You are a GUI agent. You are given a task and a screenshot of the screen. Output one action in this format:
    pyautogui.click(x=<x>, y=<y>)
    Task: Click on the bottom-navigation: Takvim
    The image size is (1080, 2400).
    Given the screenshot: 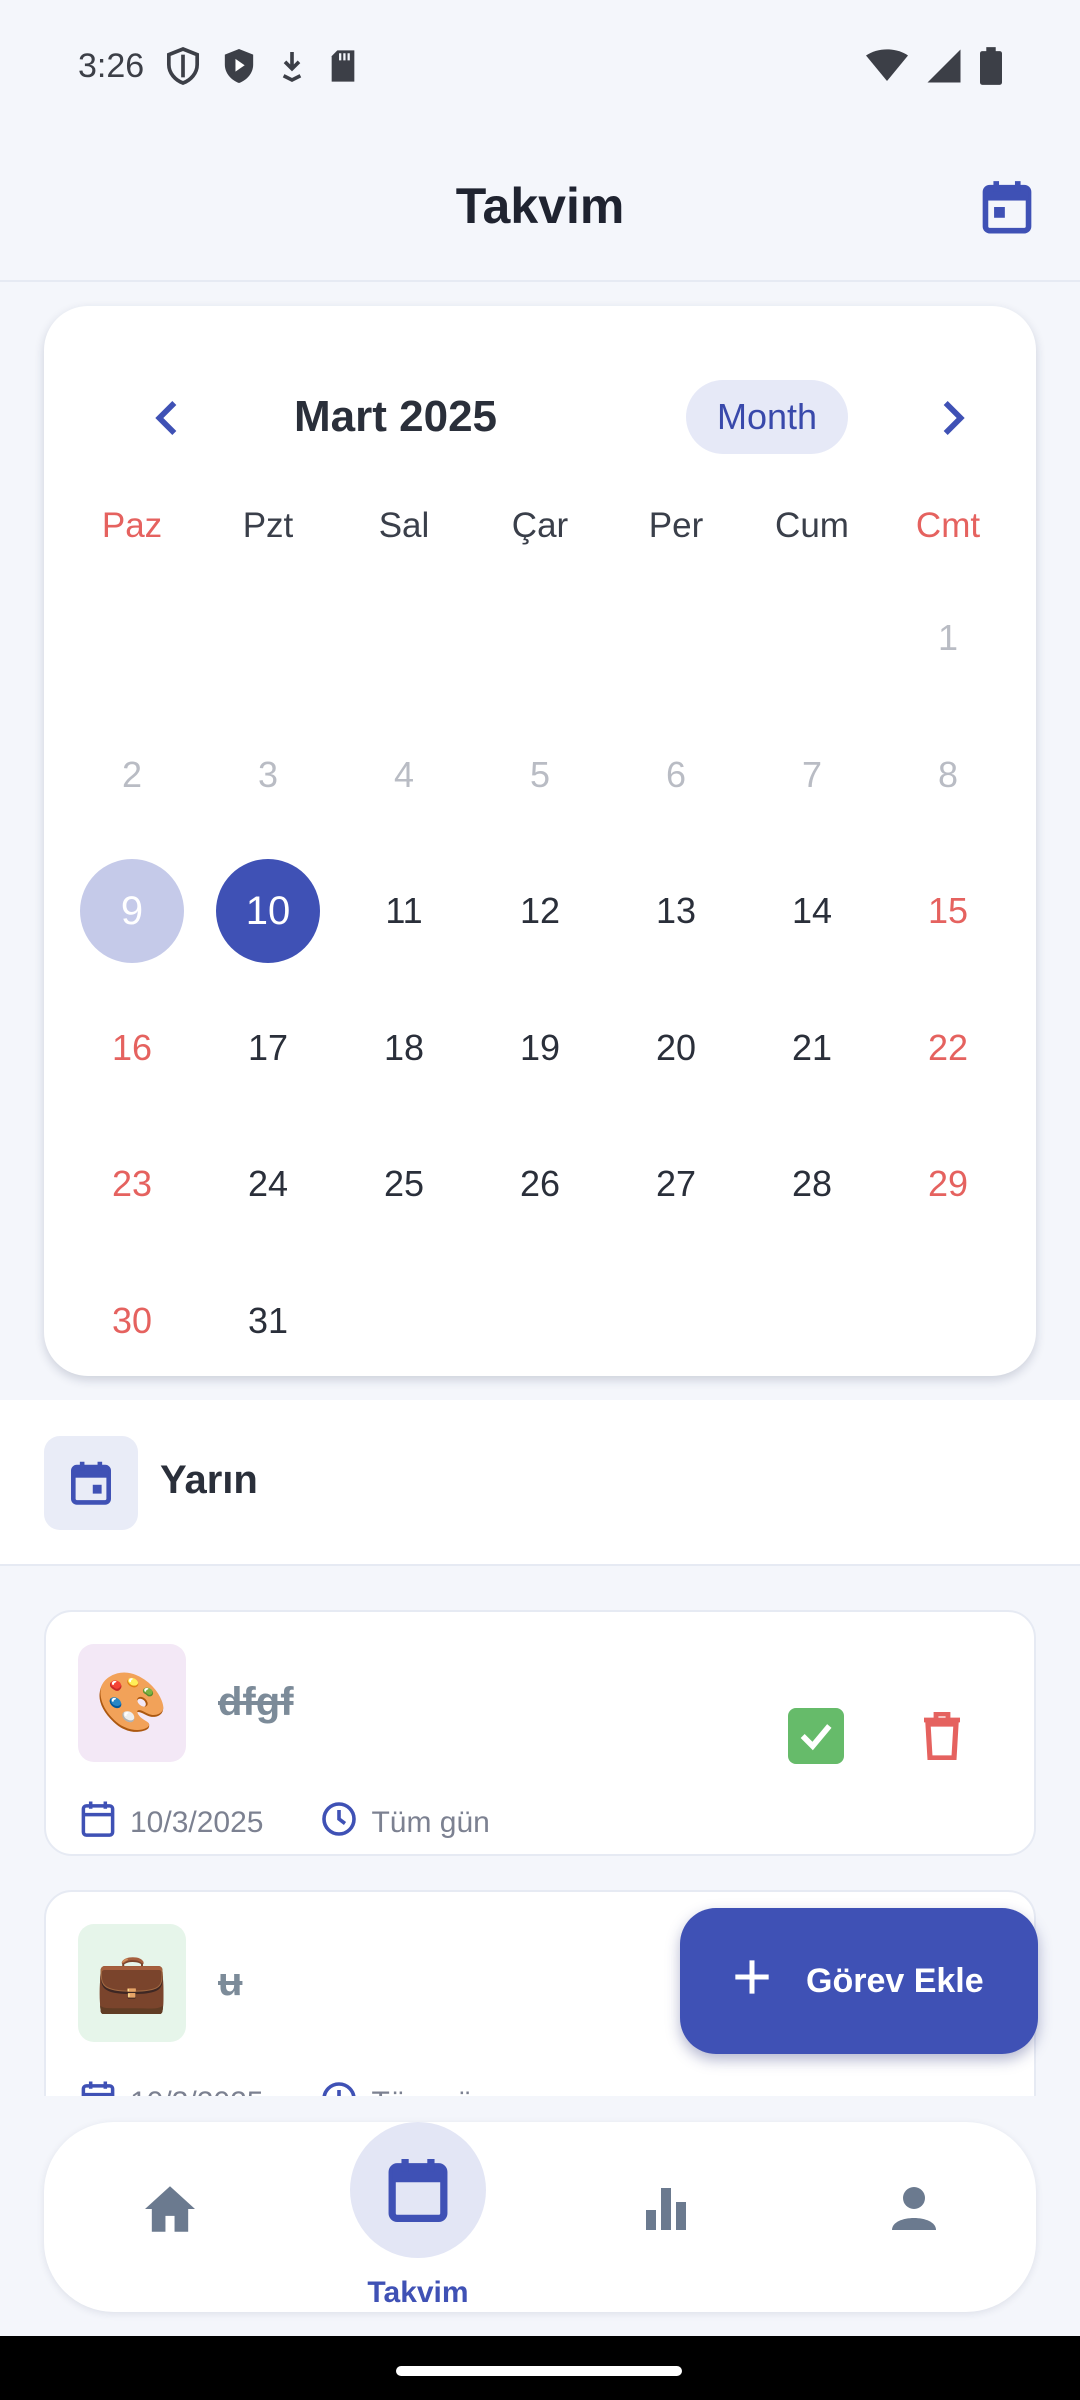 What is the action you would take?
    pyautogui.click(x=540, y=2217)
    